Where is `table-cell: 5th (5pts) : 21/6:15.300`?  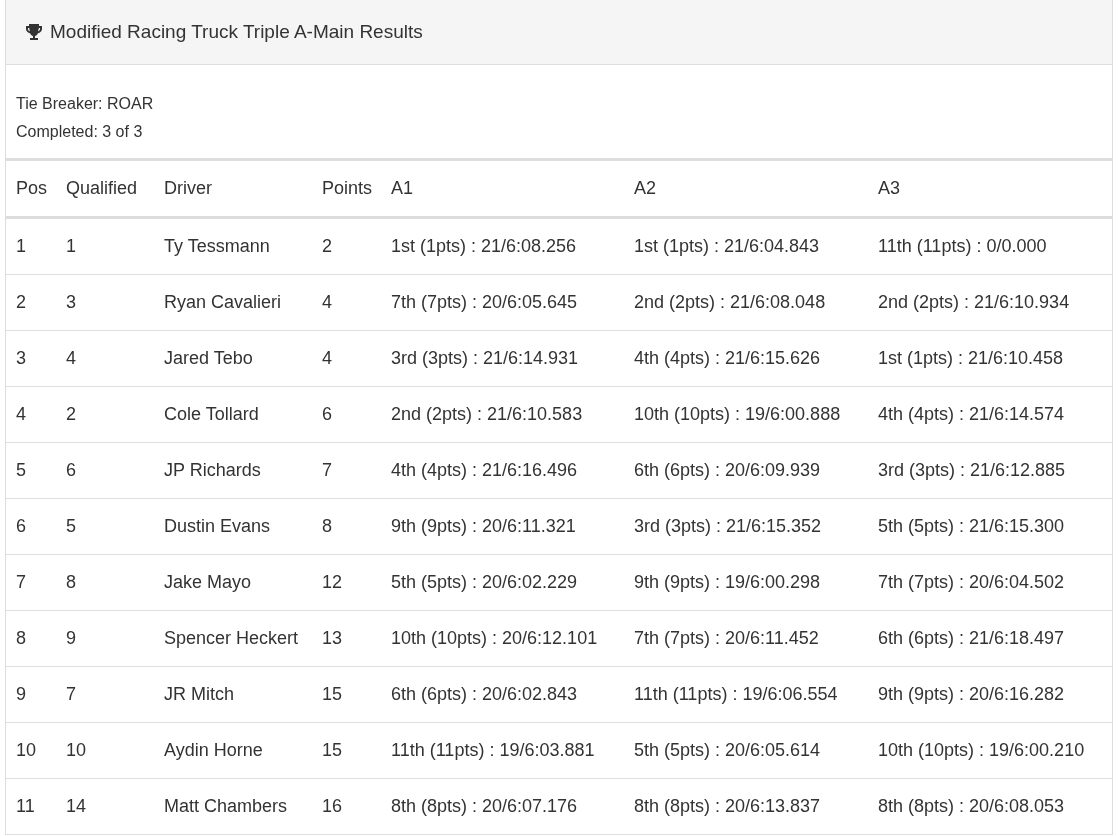 table-cell: 5th (5pts) : 21/6:15.300 is located at coordinates (990, 526).